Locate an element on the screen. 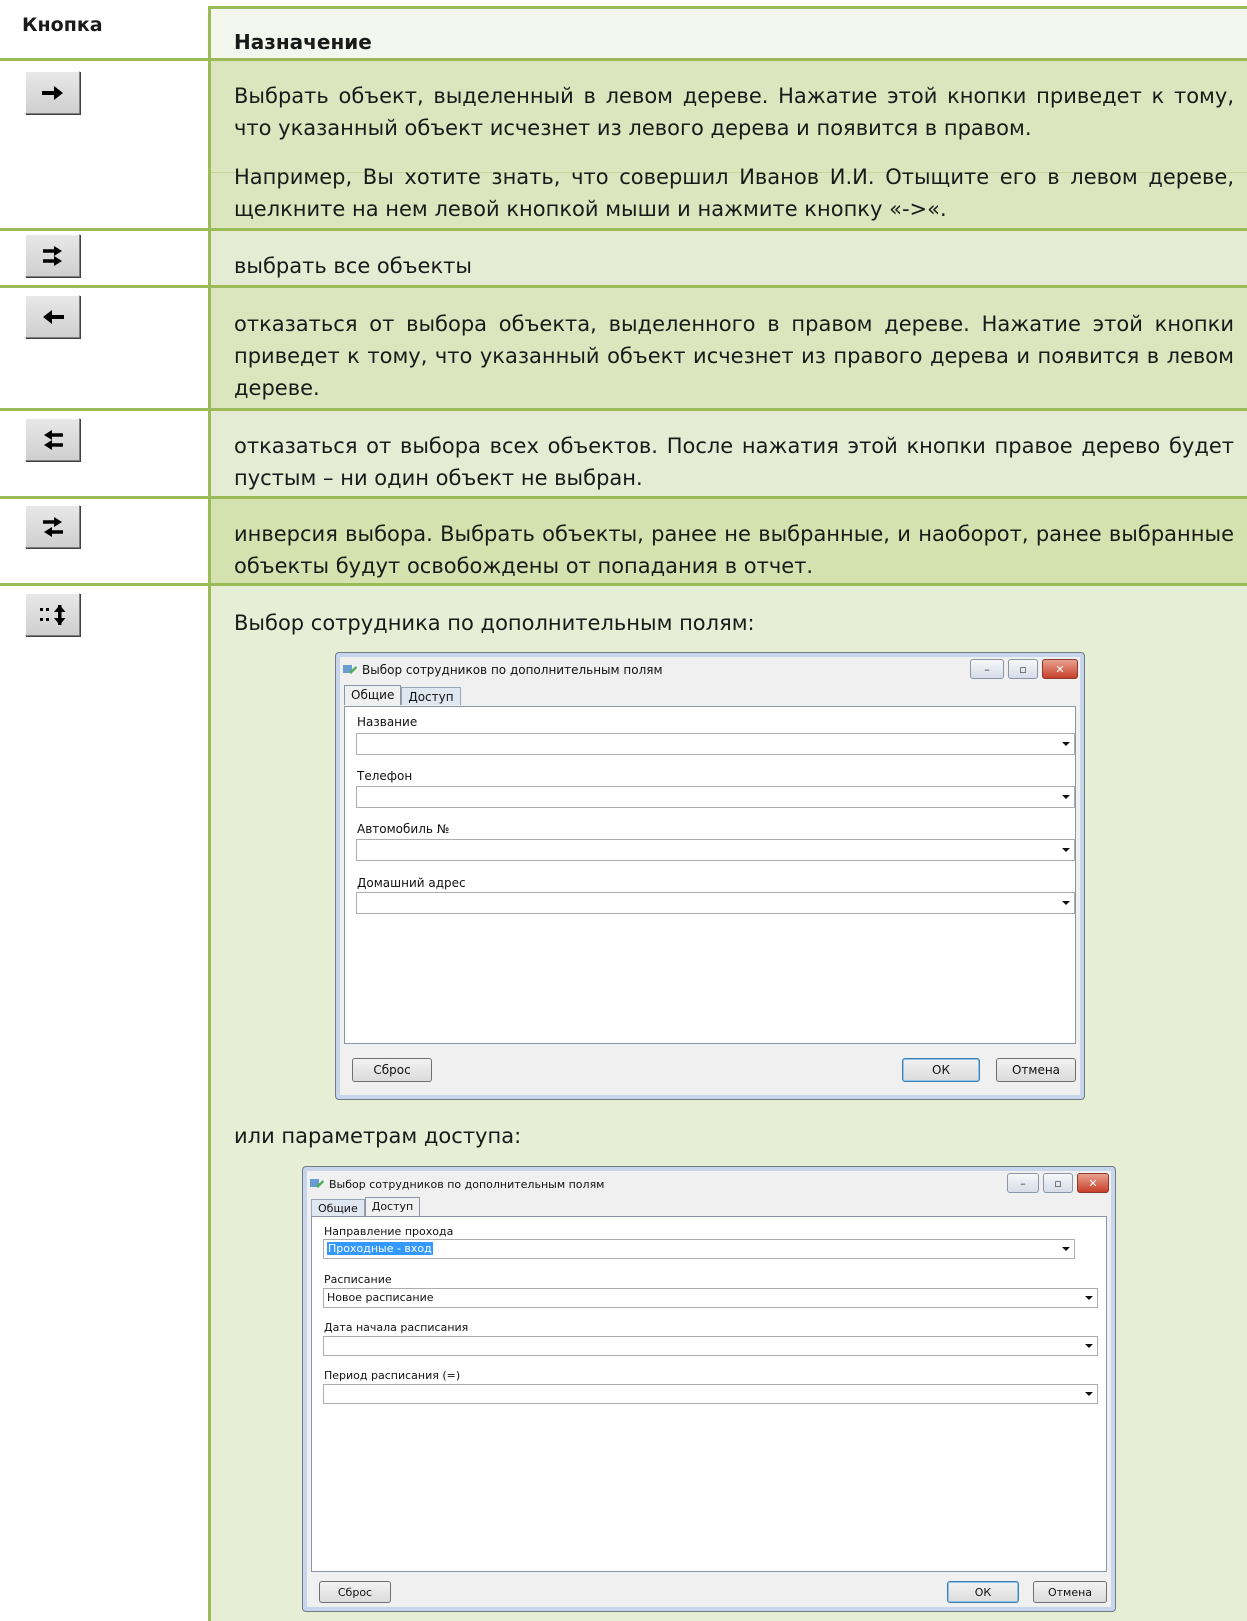 The height and width of the screenshot is (1621, 1247). schedule-period-combobox is located at coordinates (710, 1394).